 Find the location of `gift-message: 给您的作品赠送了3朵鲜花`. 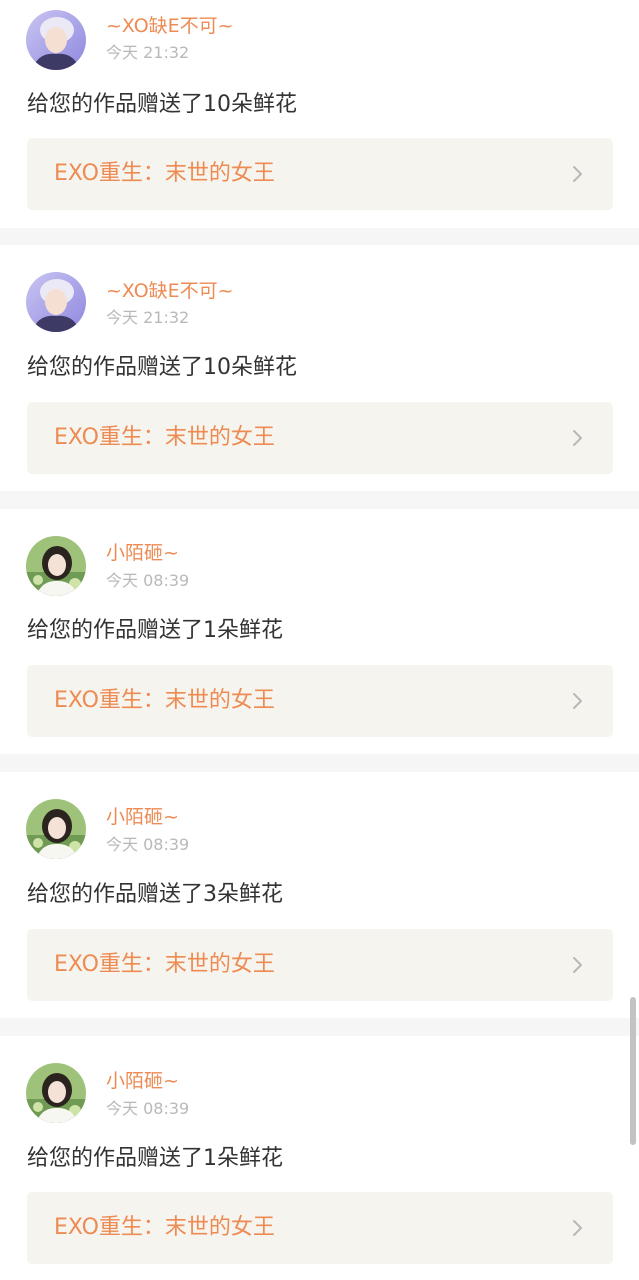

gift-message: 给您的作品赠送了3朵鲜花 is located at coordinates (155, 894).